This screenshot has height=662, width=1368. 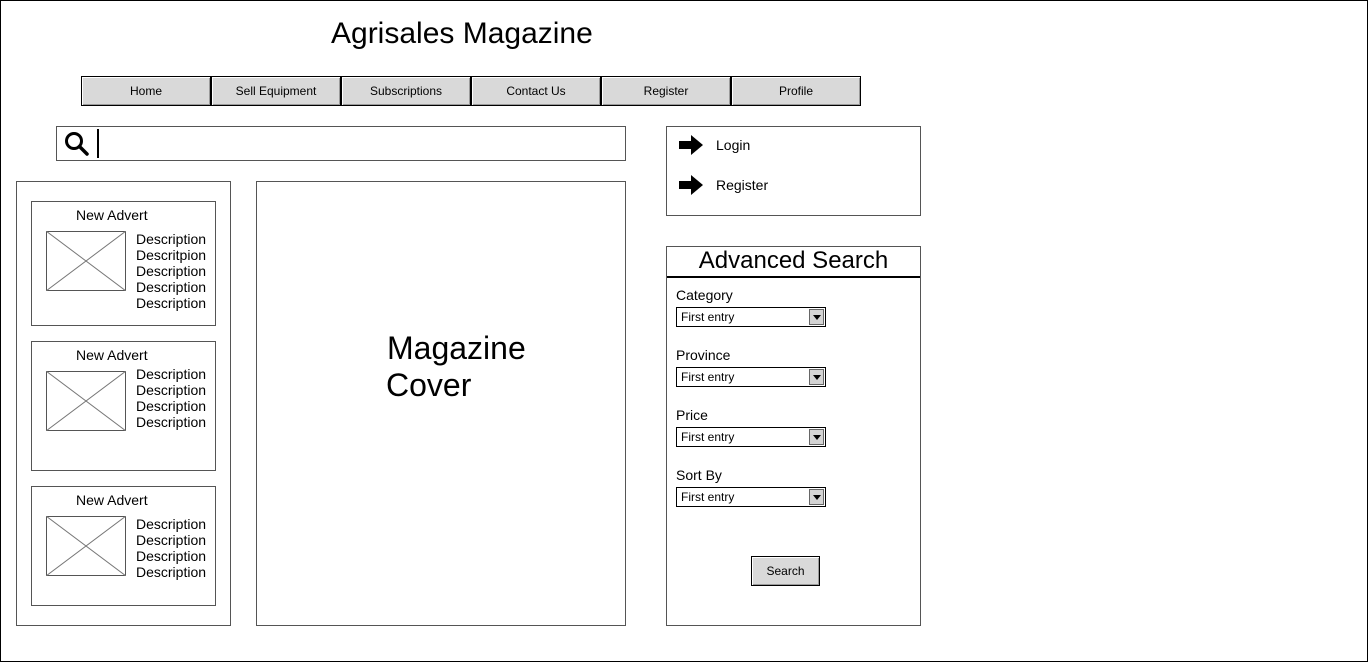 I want to click on cover-label-line: Cover, so click(x=429, y=385).